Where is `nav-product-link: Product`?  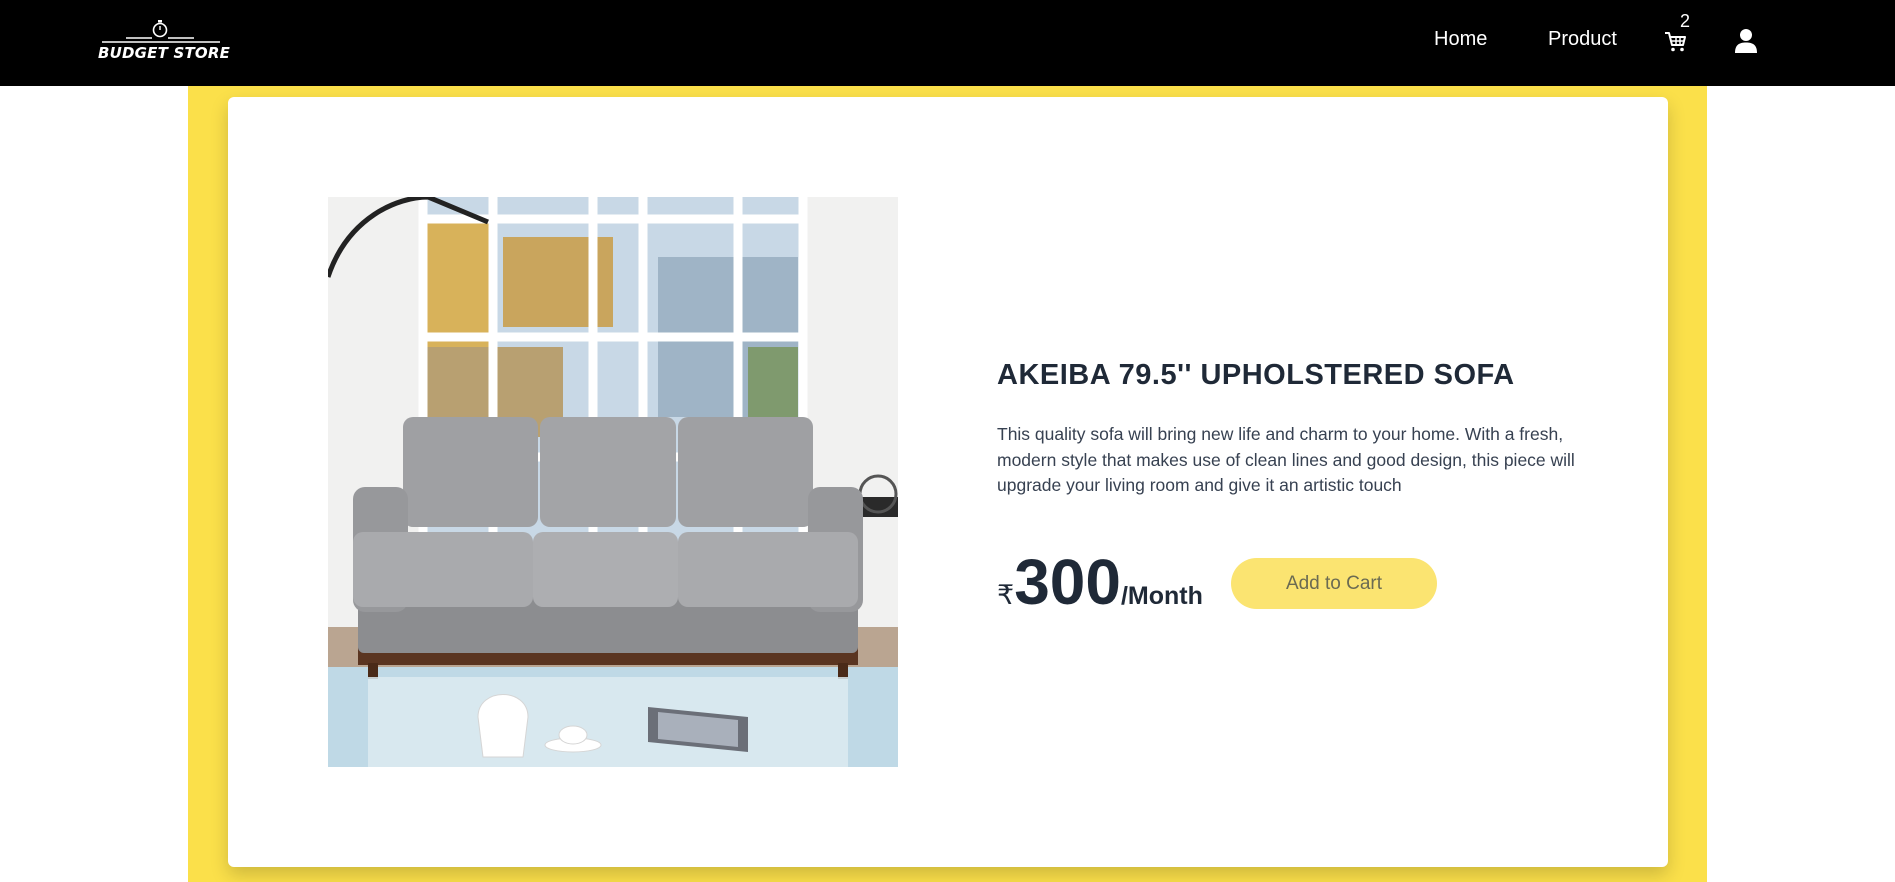 nav-product-link: Product is located at coordinates (1582, 39).